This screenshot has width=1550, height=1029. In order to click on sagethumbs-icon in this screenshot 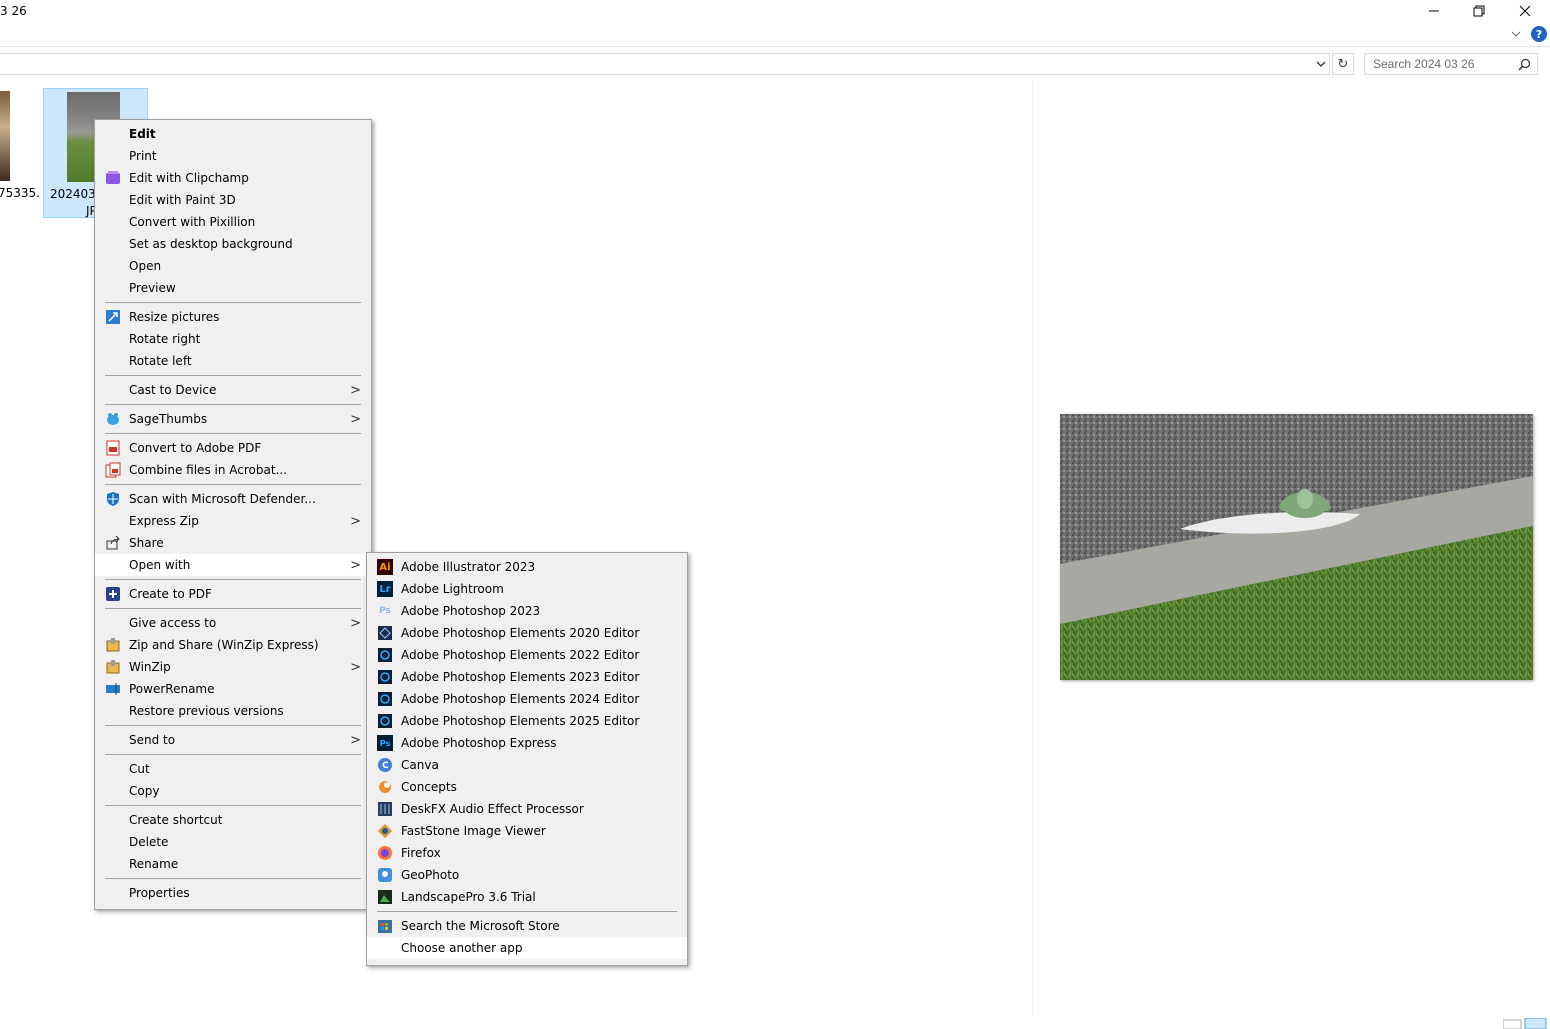, I will do `click(113, 419)`.